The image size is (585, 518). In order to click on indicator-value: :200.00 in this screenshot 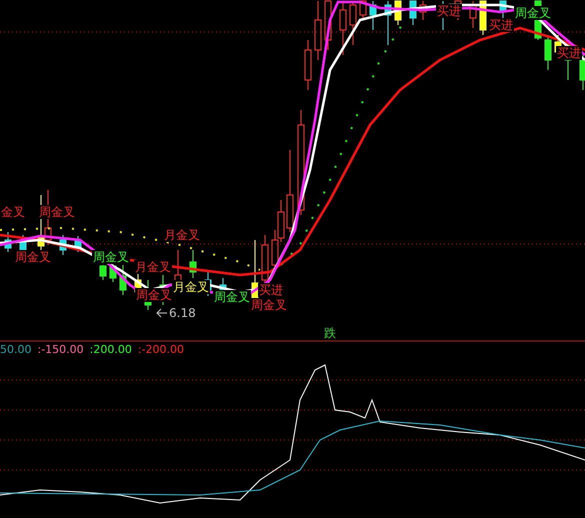, I will do `click(111, 350)`.